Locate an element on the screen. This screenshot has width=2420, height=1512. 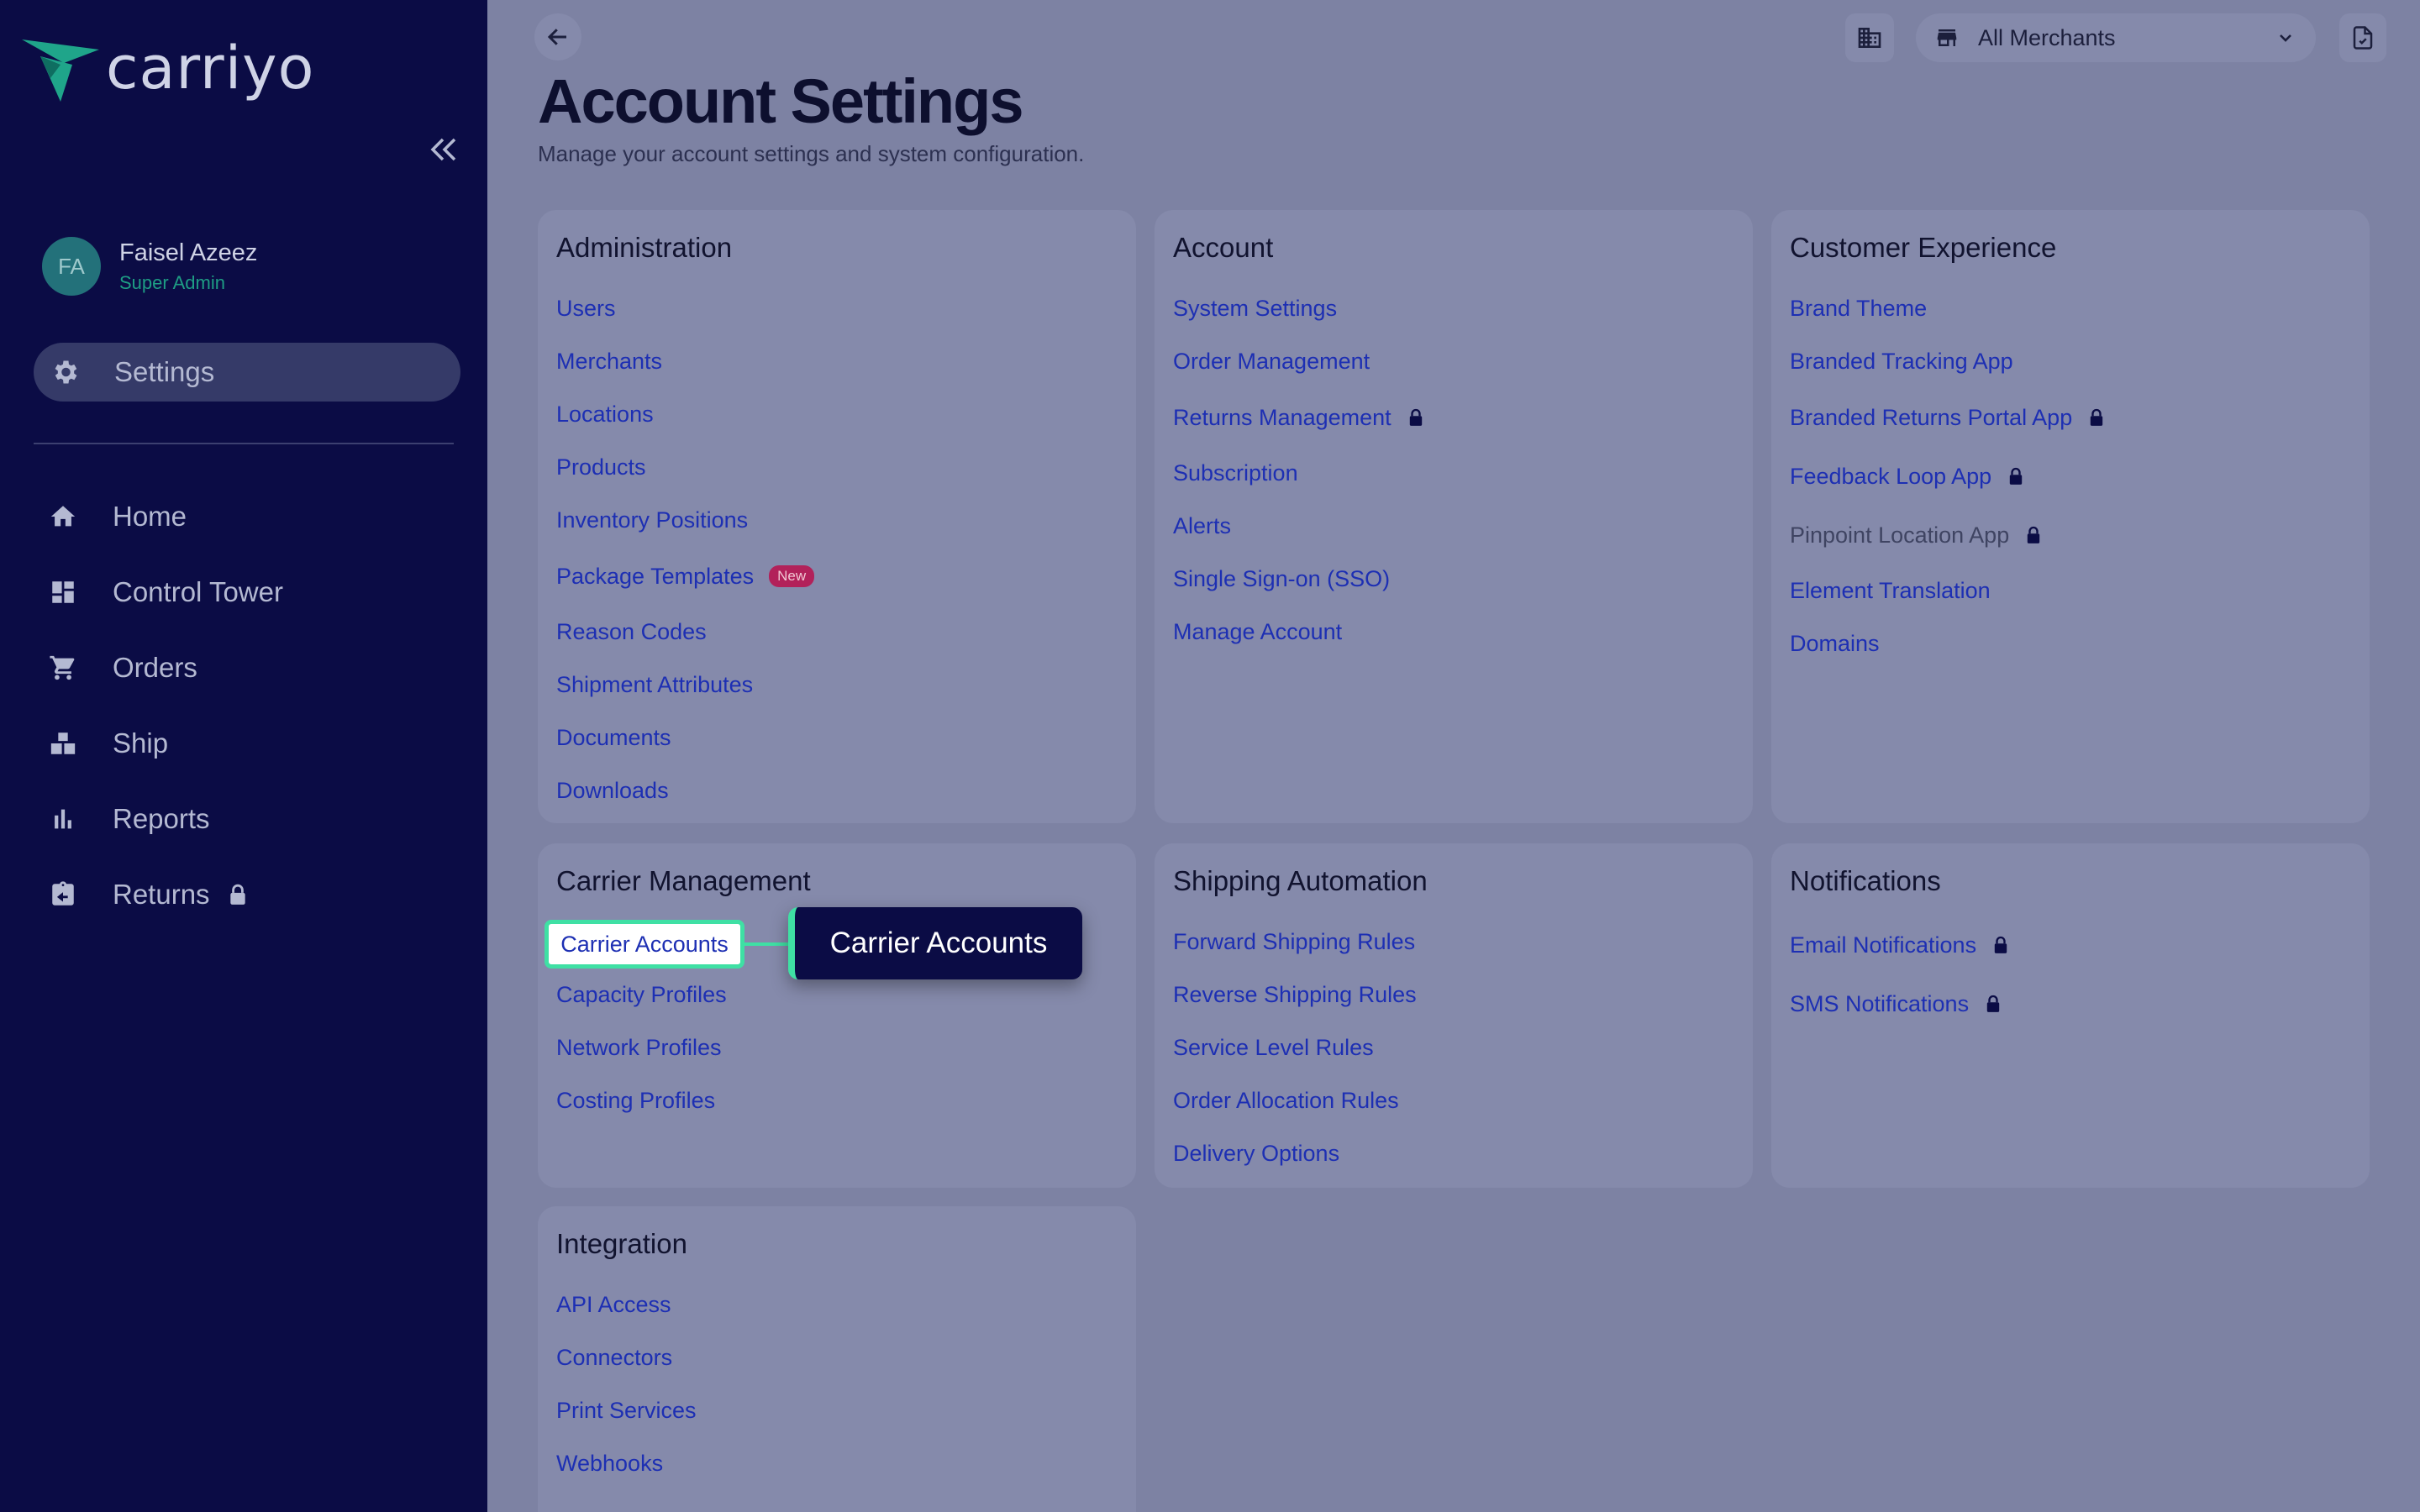
dashboard-icon is located at coordinates (63, 592).